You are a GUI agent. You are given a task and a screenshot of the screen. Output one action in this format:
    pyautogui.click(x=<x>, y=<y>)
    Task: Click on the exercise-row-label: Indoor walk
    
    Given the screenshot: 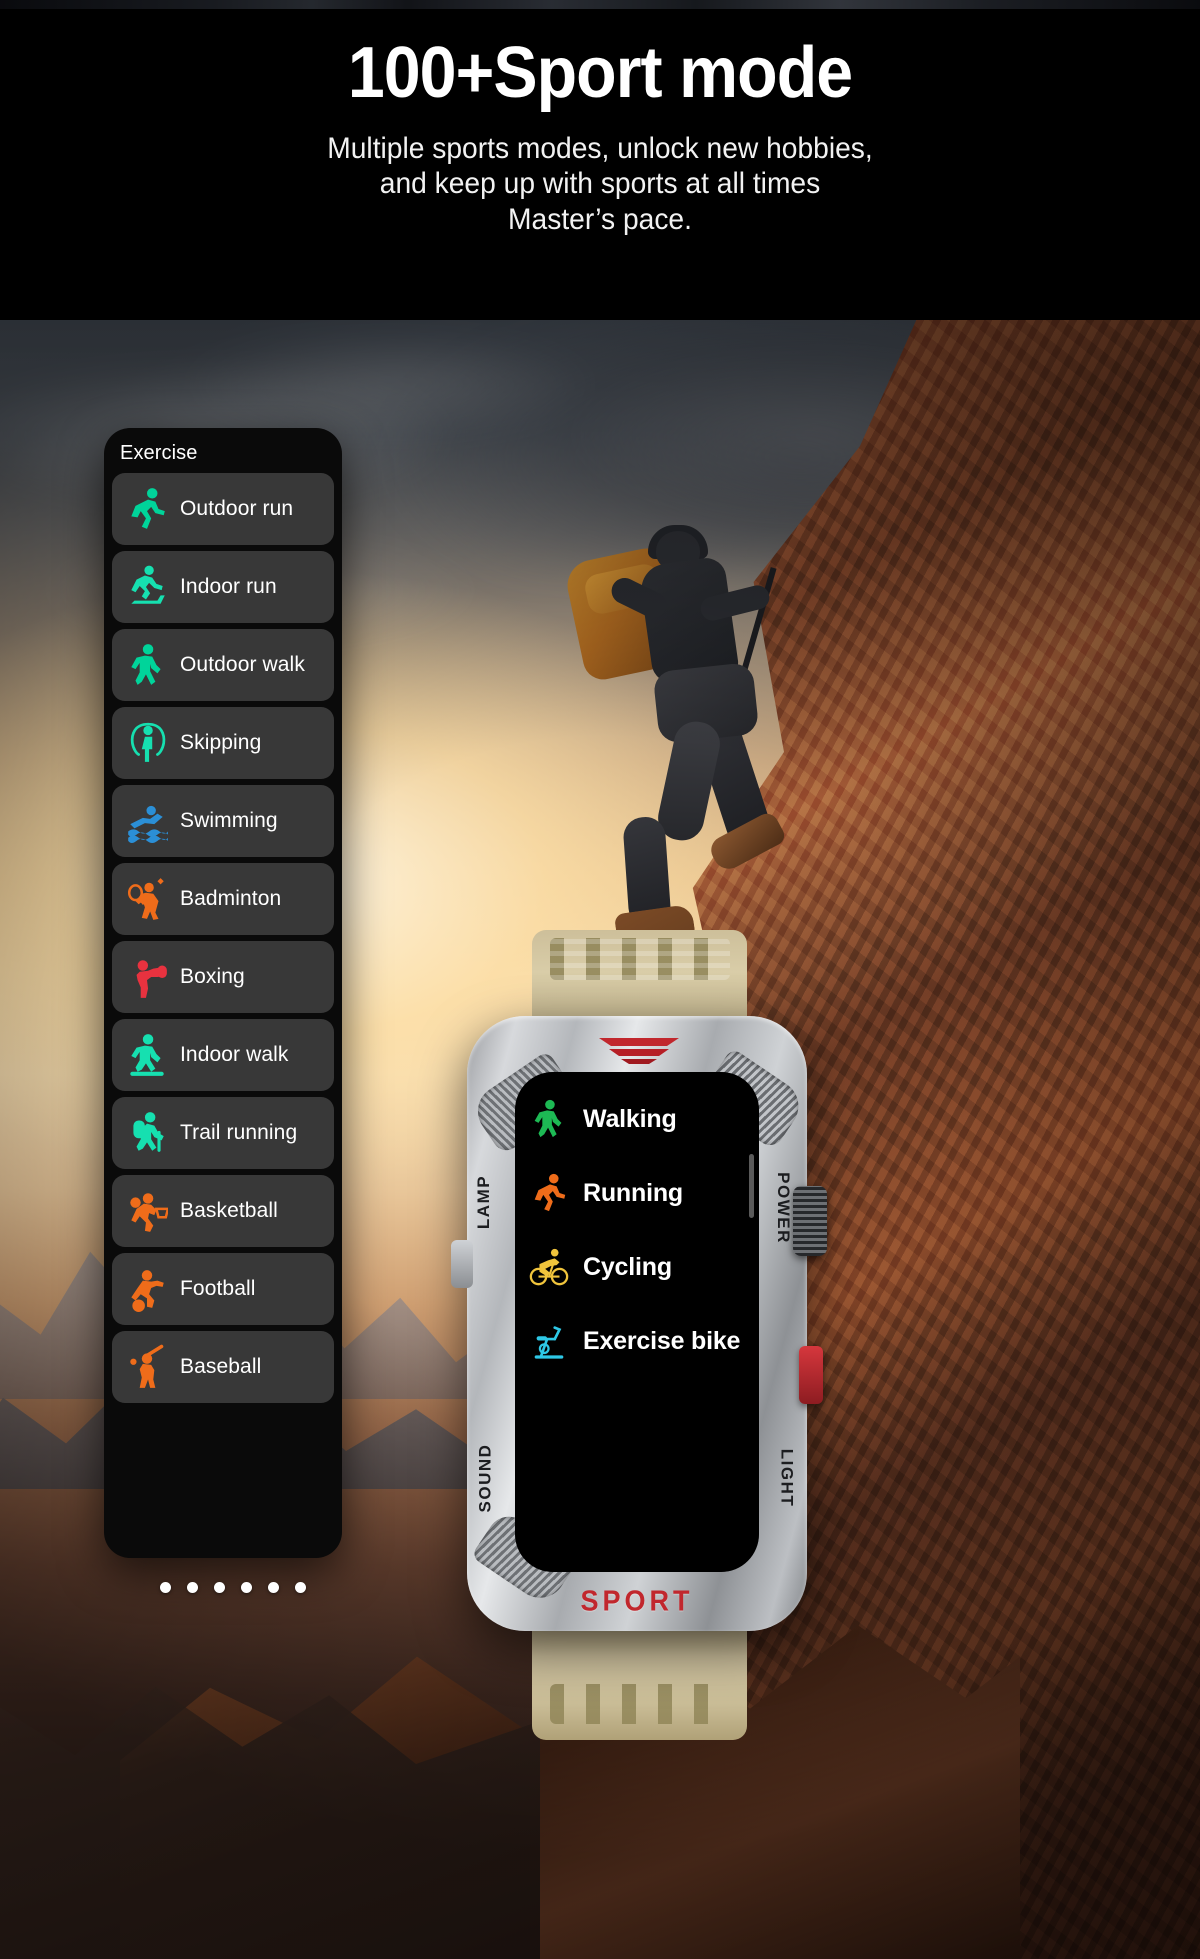 What is the action you would take?
    pyautogui.click(x=234, y=1054)
    